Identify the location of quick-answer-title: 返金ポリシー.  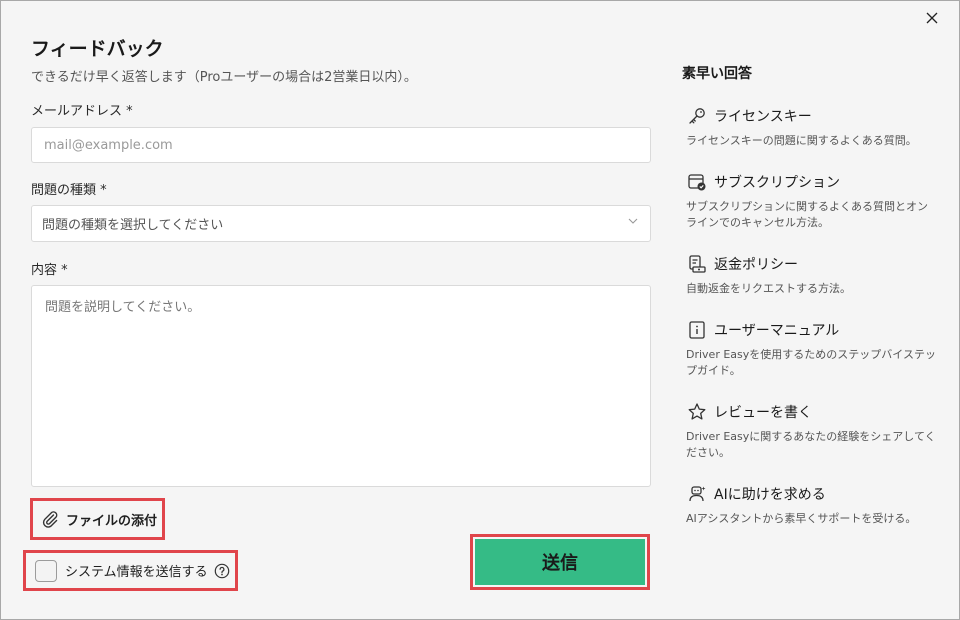
(756, 265).